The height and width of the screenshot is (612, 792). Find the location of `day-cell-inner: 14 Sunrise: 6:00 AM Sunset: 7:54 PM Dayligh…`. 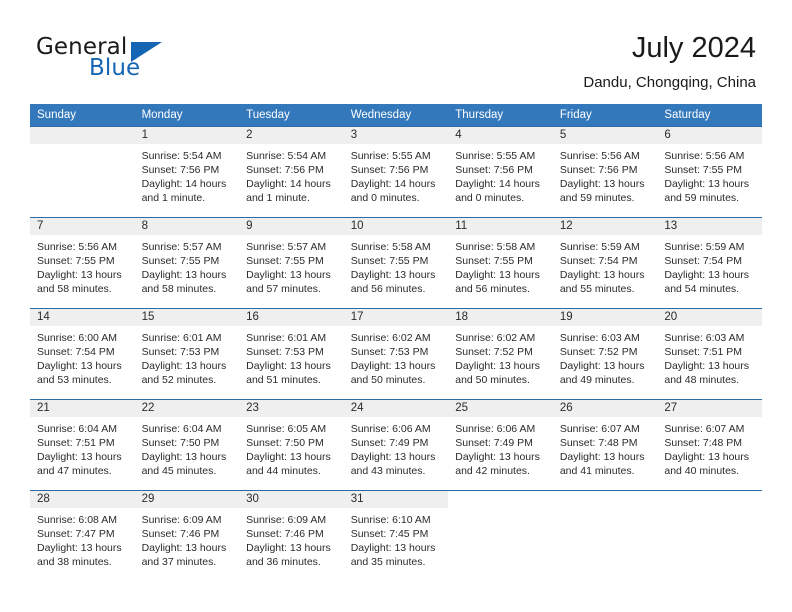

day-cell-inner: 14 Sunrise: 6:00 AM Sunset: 7:54 PM Dayligh… is located at coordinates (82, 354).